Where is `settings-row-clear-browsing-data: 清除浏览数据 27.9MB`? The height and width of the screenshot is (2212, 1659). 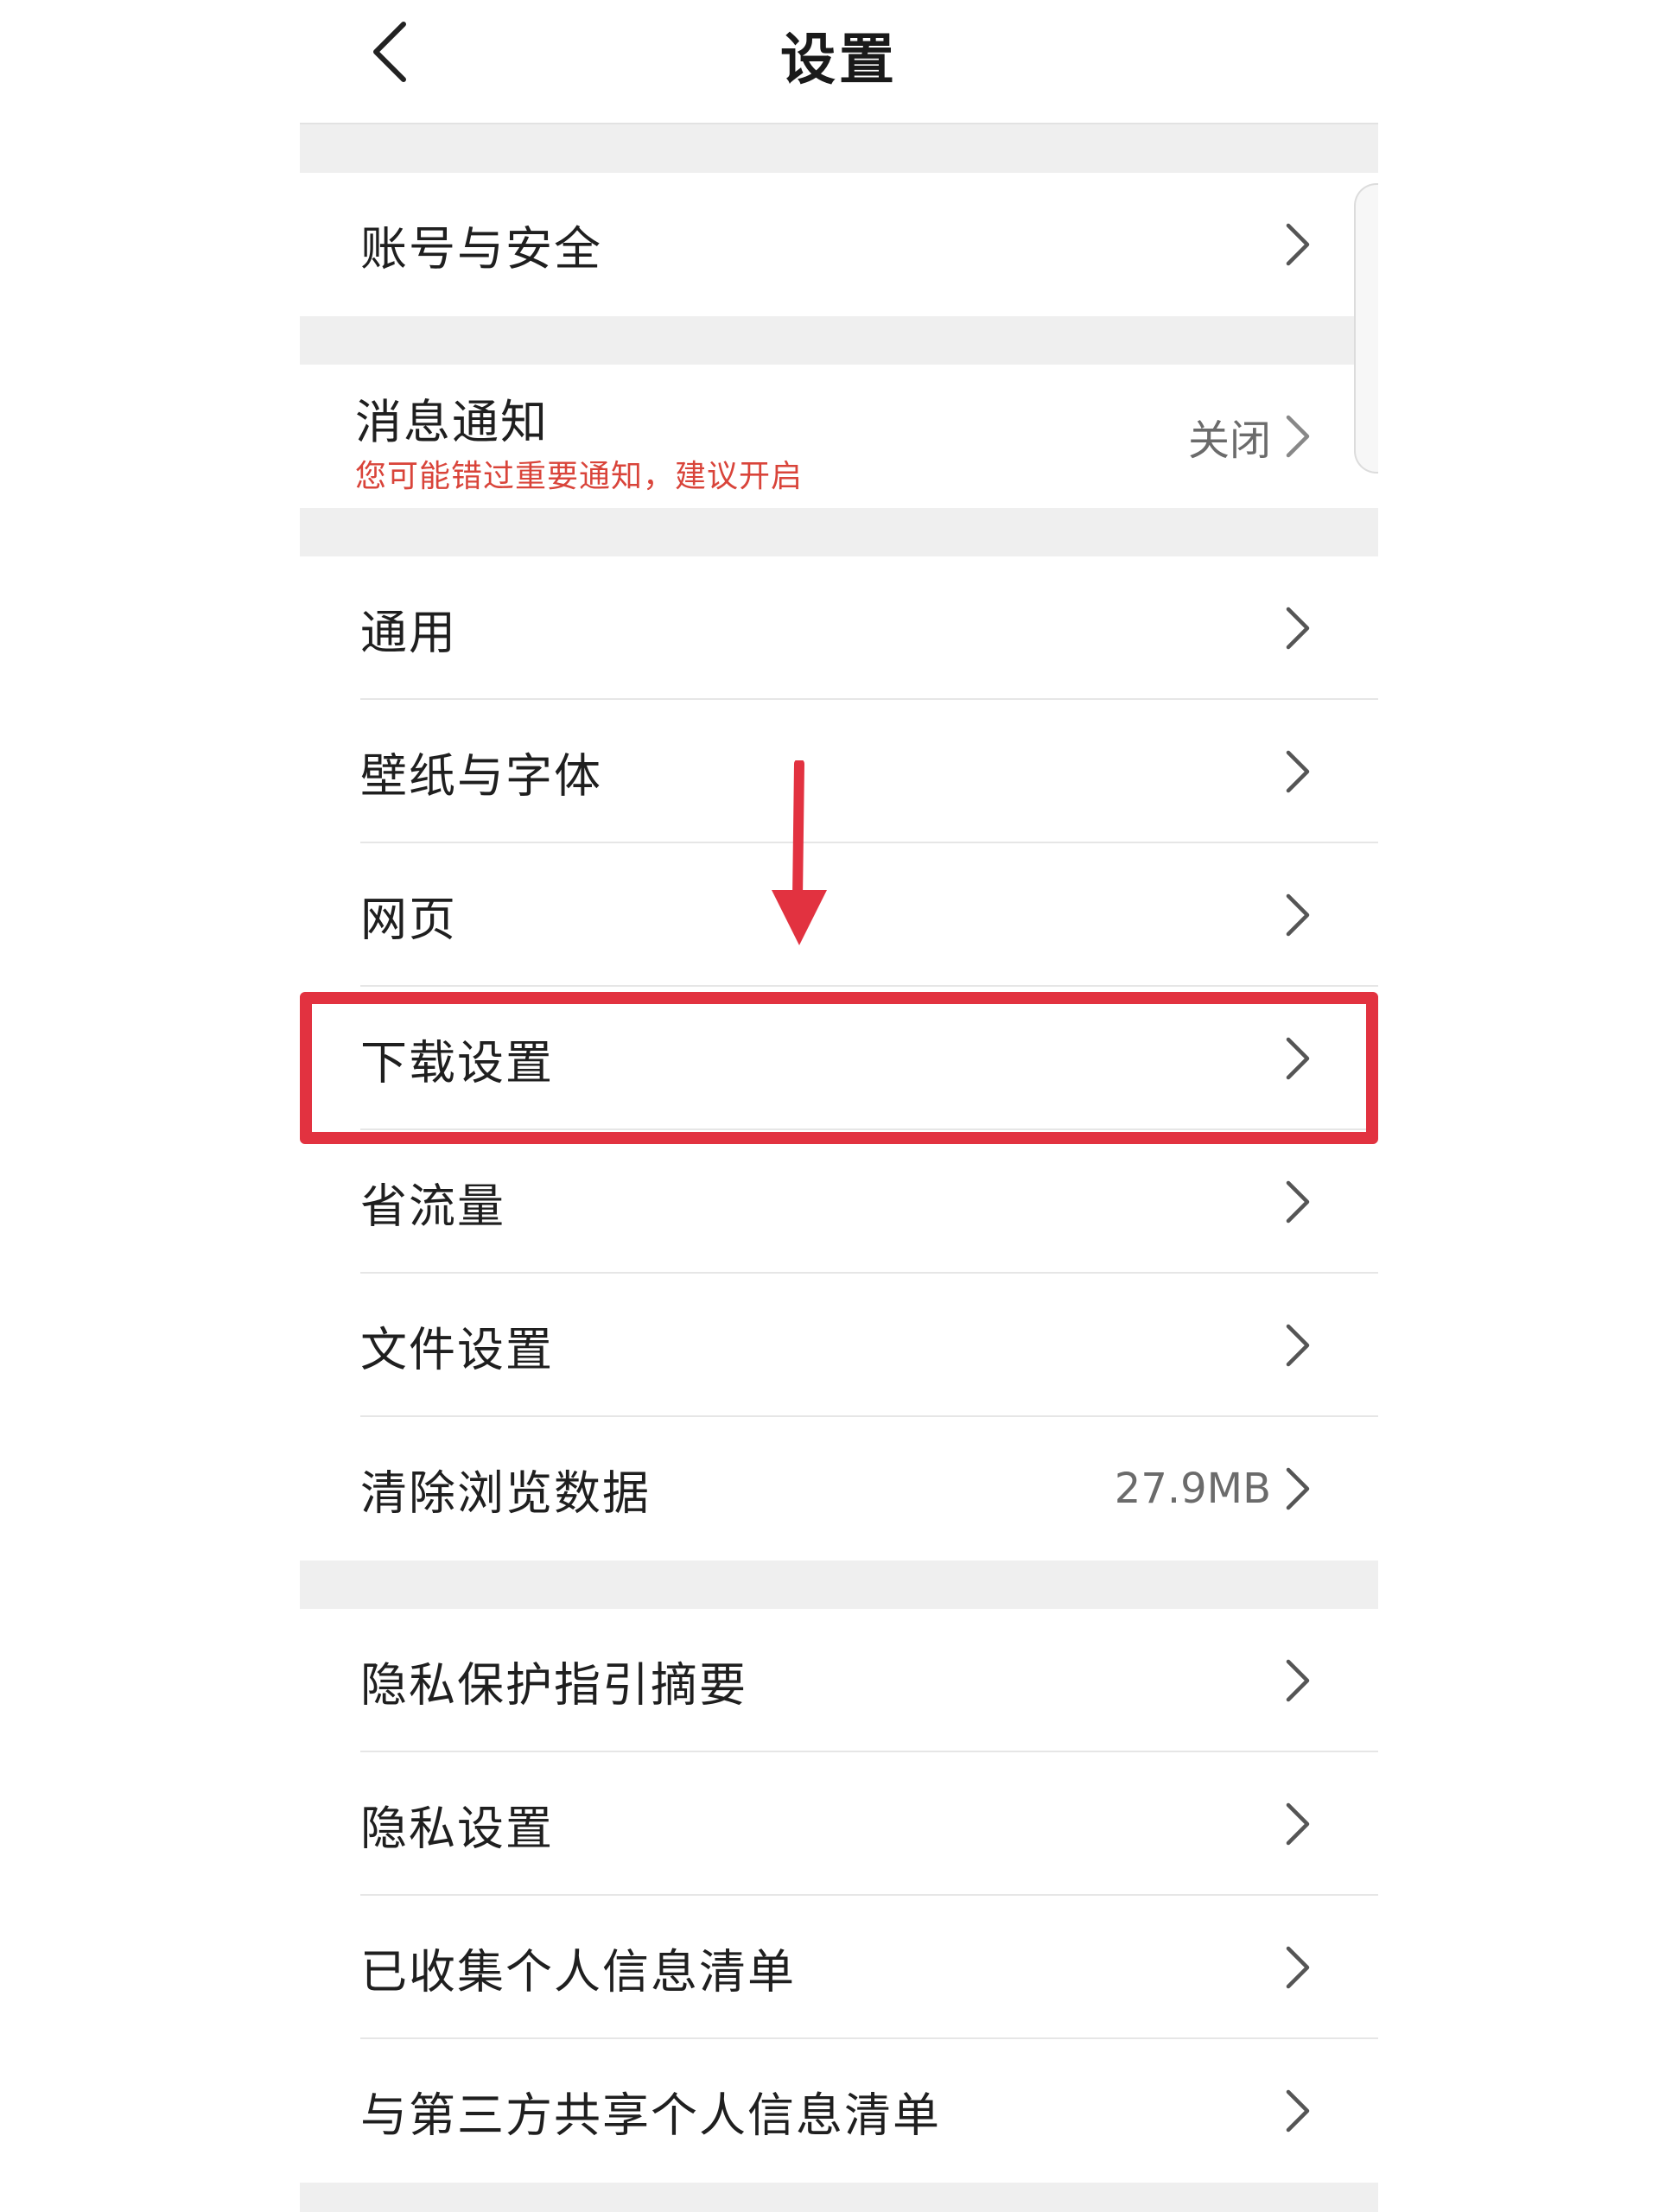
settings-row-clear-browsing-data: 清除浏览数据 27.9MB is located at coordinates (839, 1488).